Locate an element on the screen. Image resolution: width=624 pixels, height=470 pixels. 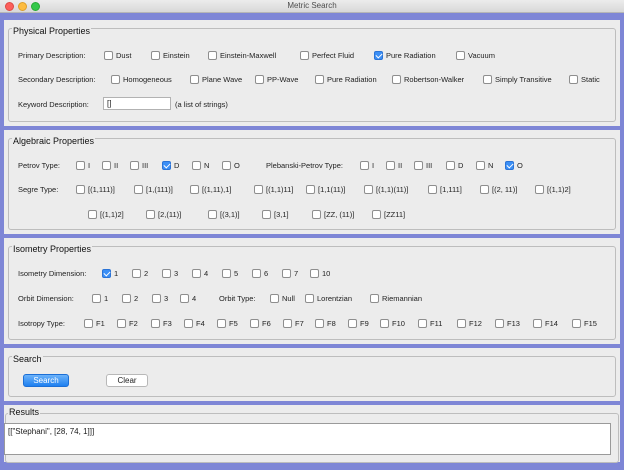
orbit-dimension-option-1: 1 is located at coordinates (100, 298).